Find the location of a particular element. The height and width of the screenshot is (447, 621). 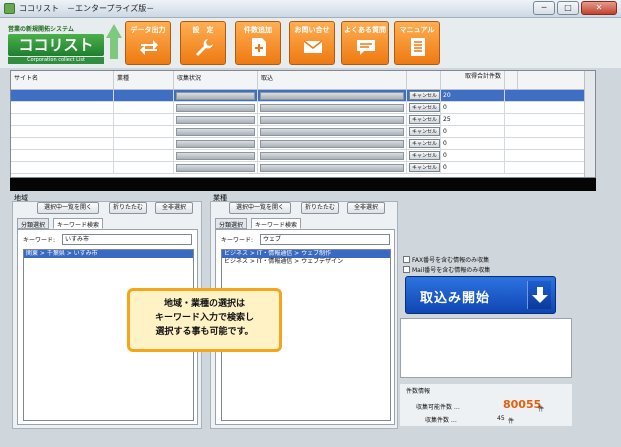

contact-label: お問い合せ is located at coordinates (312, 30).